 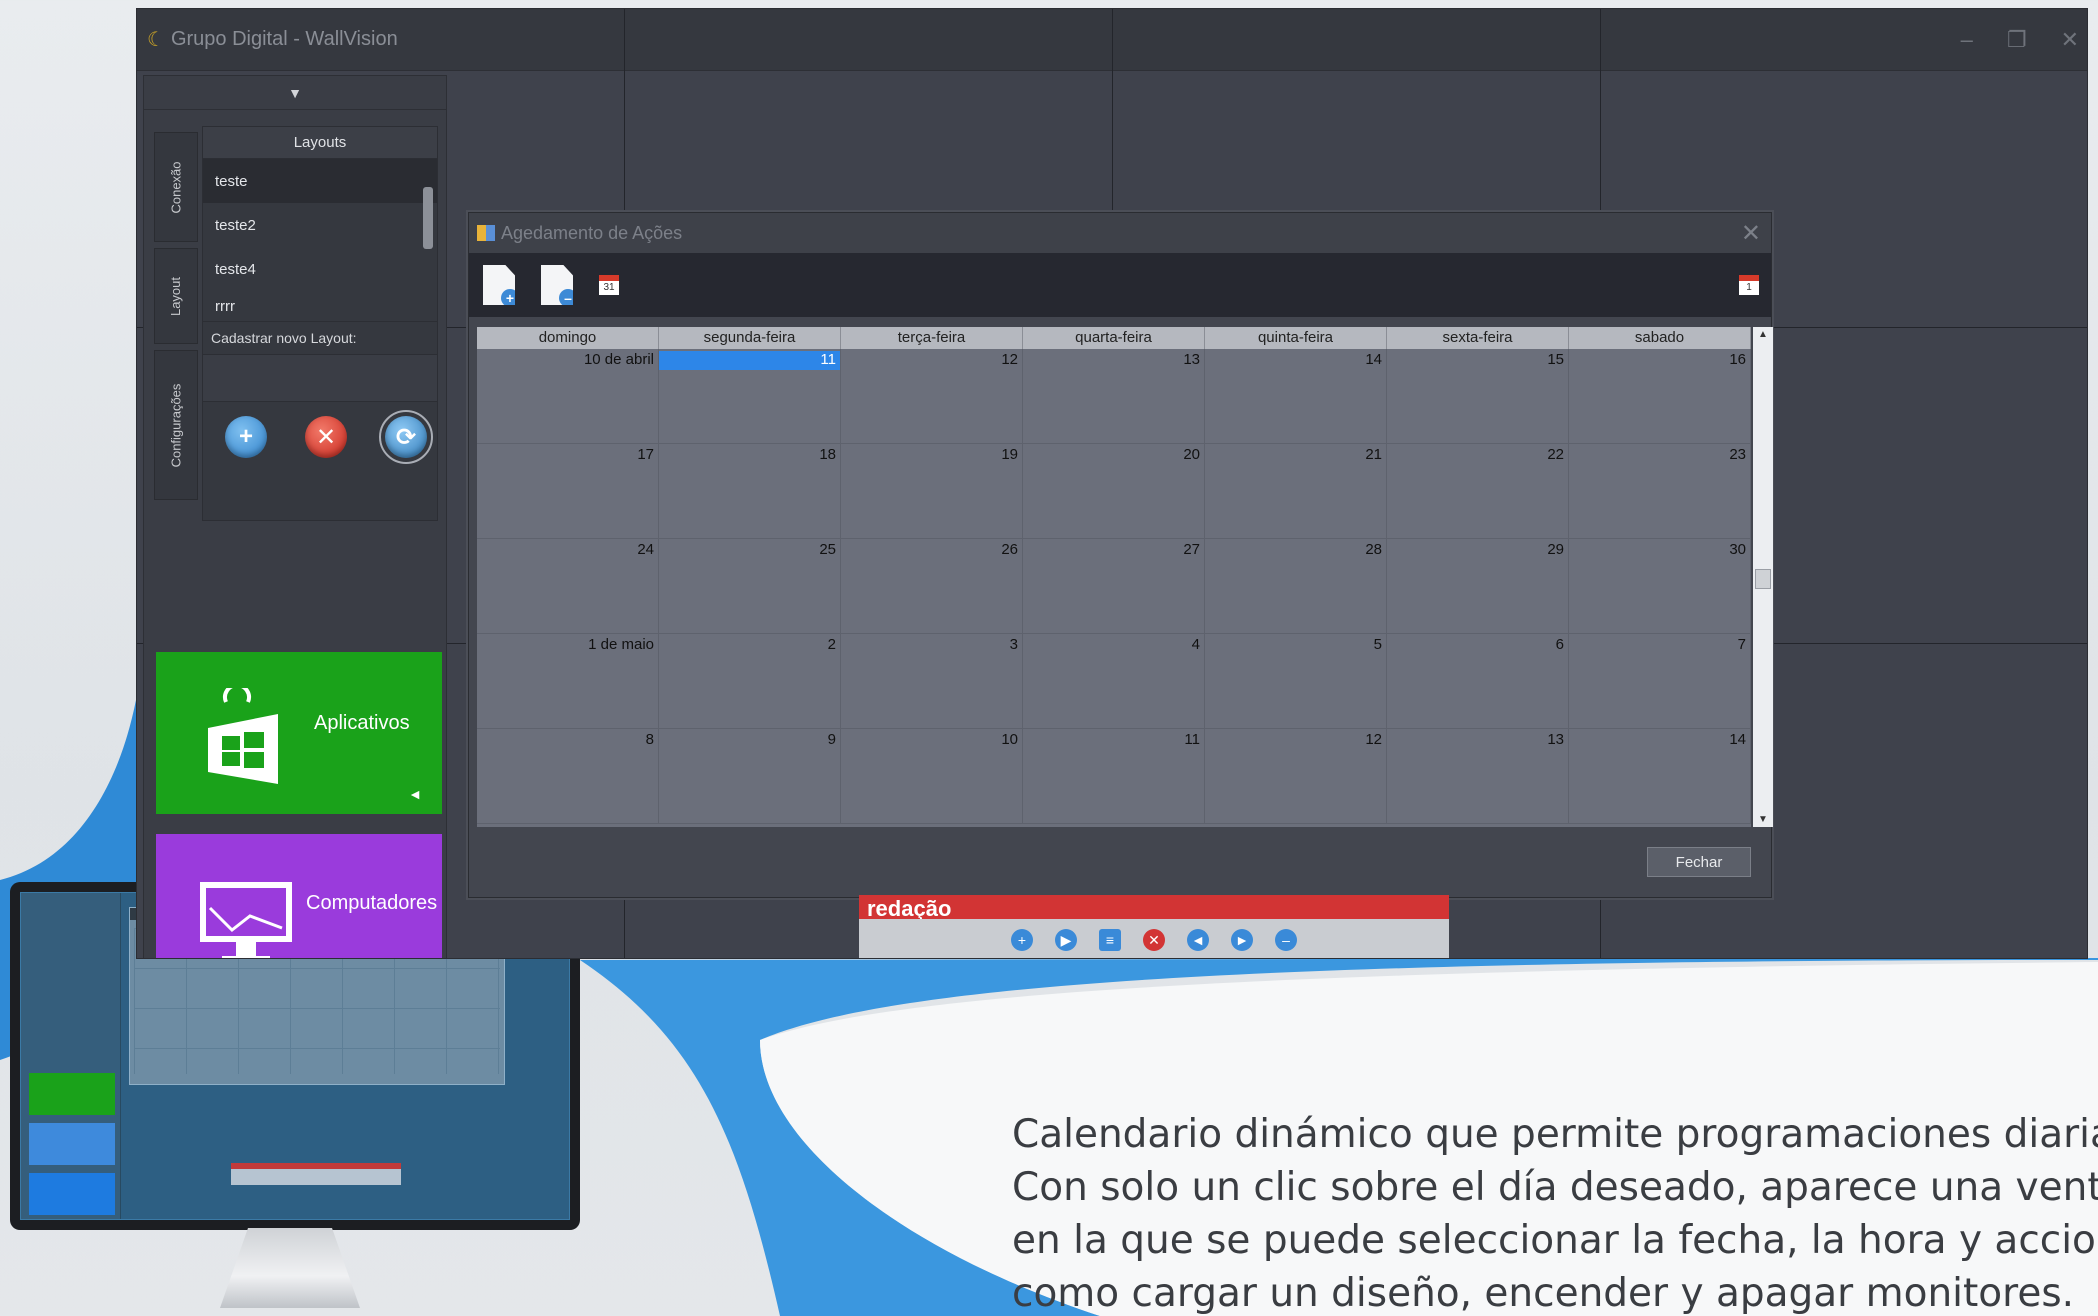 I want to click on calendar-day-cell: 7, so click(x=1660, y=681).